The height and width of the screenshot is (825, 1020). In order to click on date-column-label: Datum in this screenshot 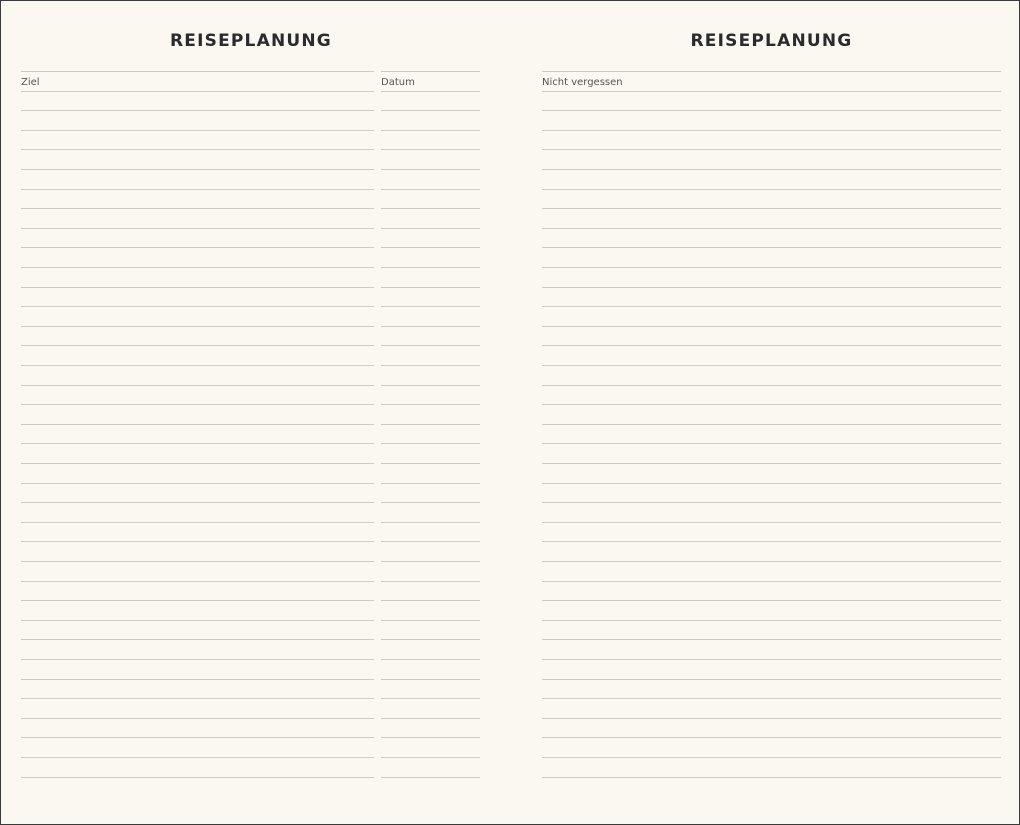, I will do `click(398, 82)`.